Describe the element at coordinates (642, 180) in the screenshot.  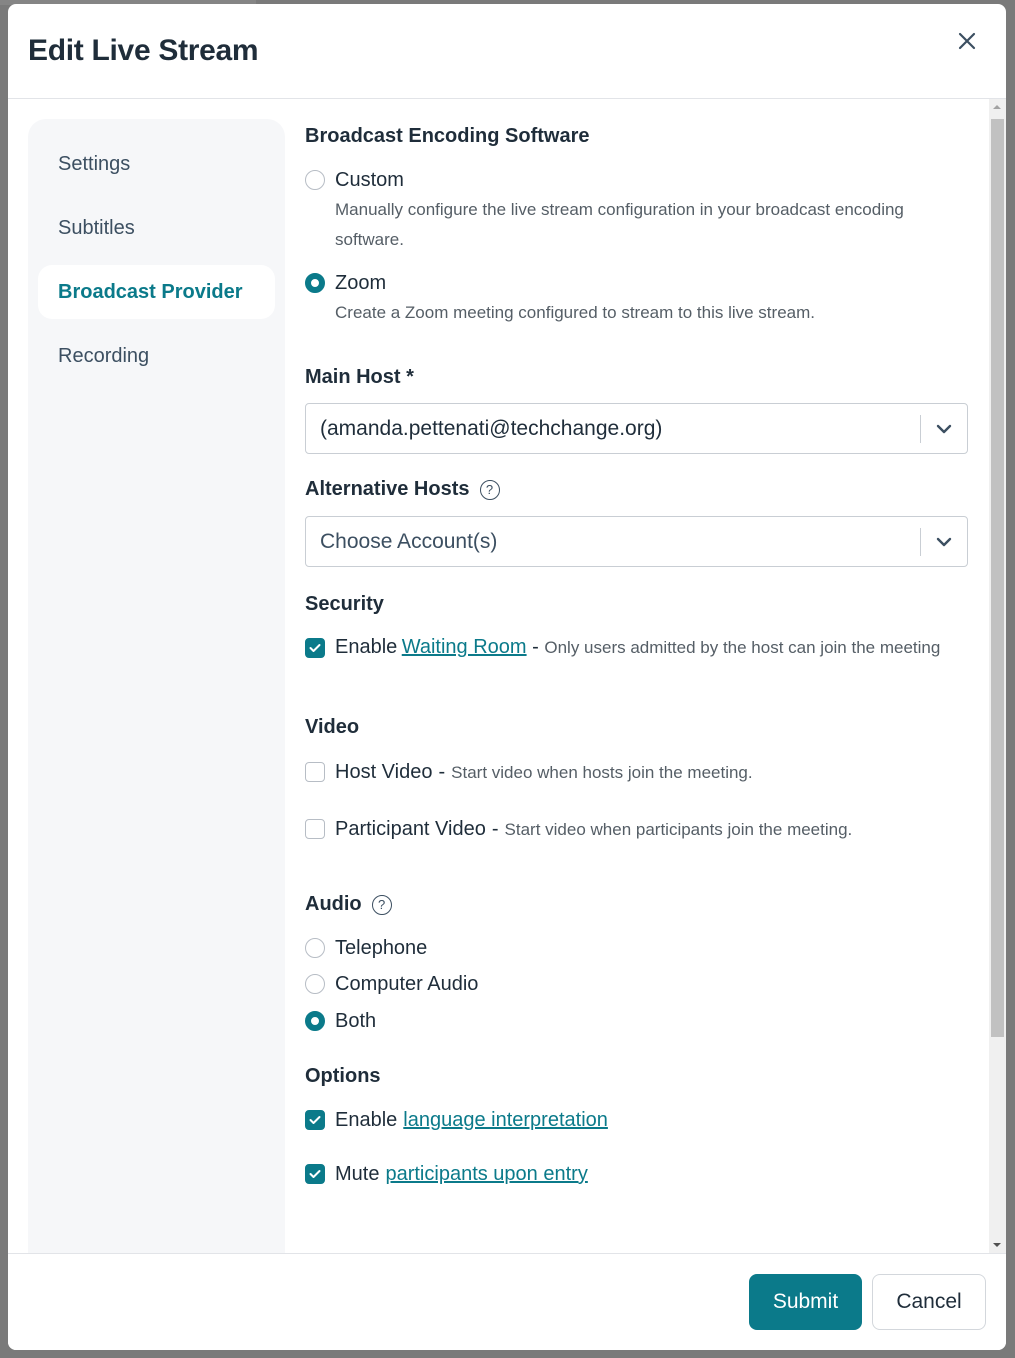
I see `encoding-option-custom: Custom` at that location.